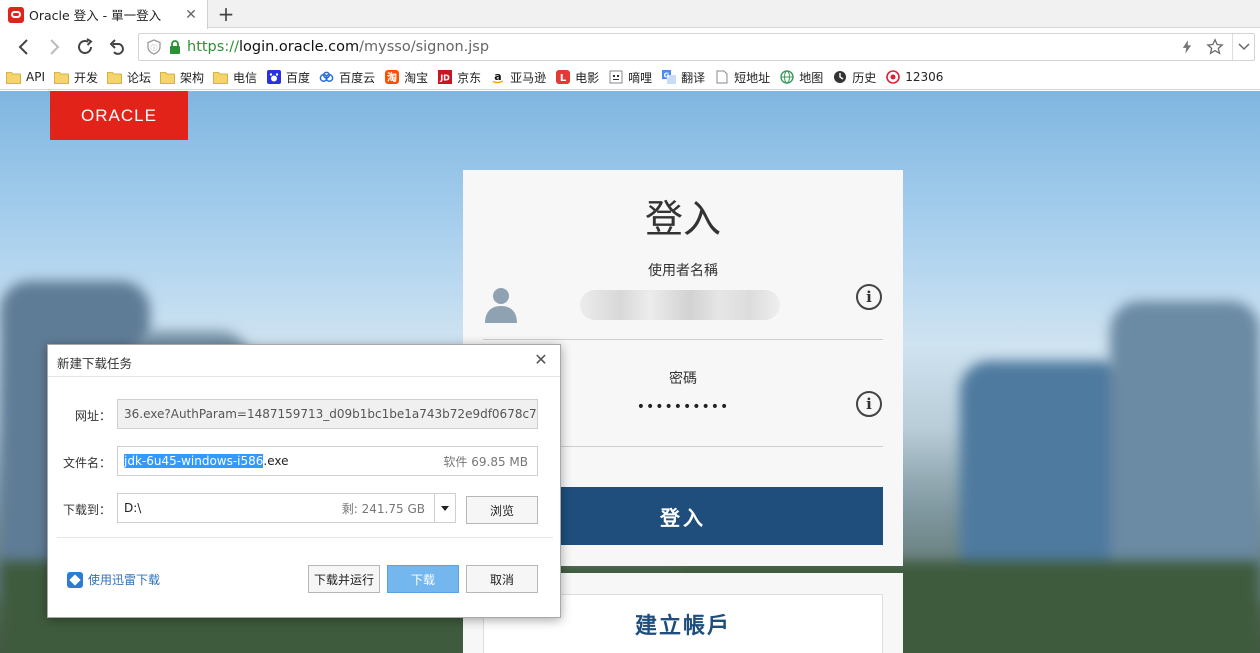 This screenshot has width=1260, height=653. What do you see at coordinates (854, 77) in the screenshot?
I see `bookmark-item: 历史` at bounding box center [854, 77].